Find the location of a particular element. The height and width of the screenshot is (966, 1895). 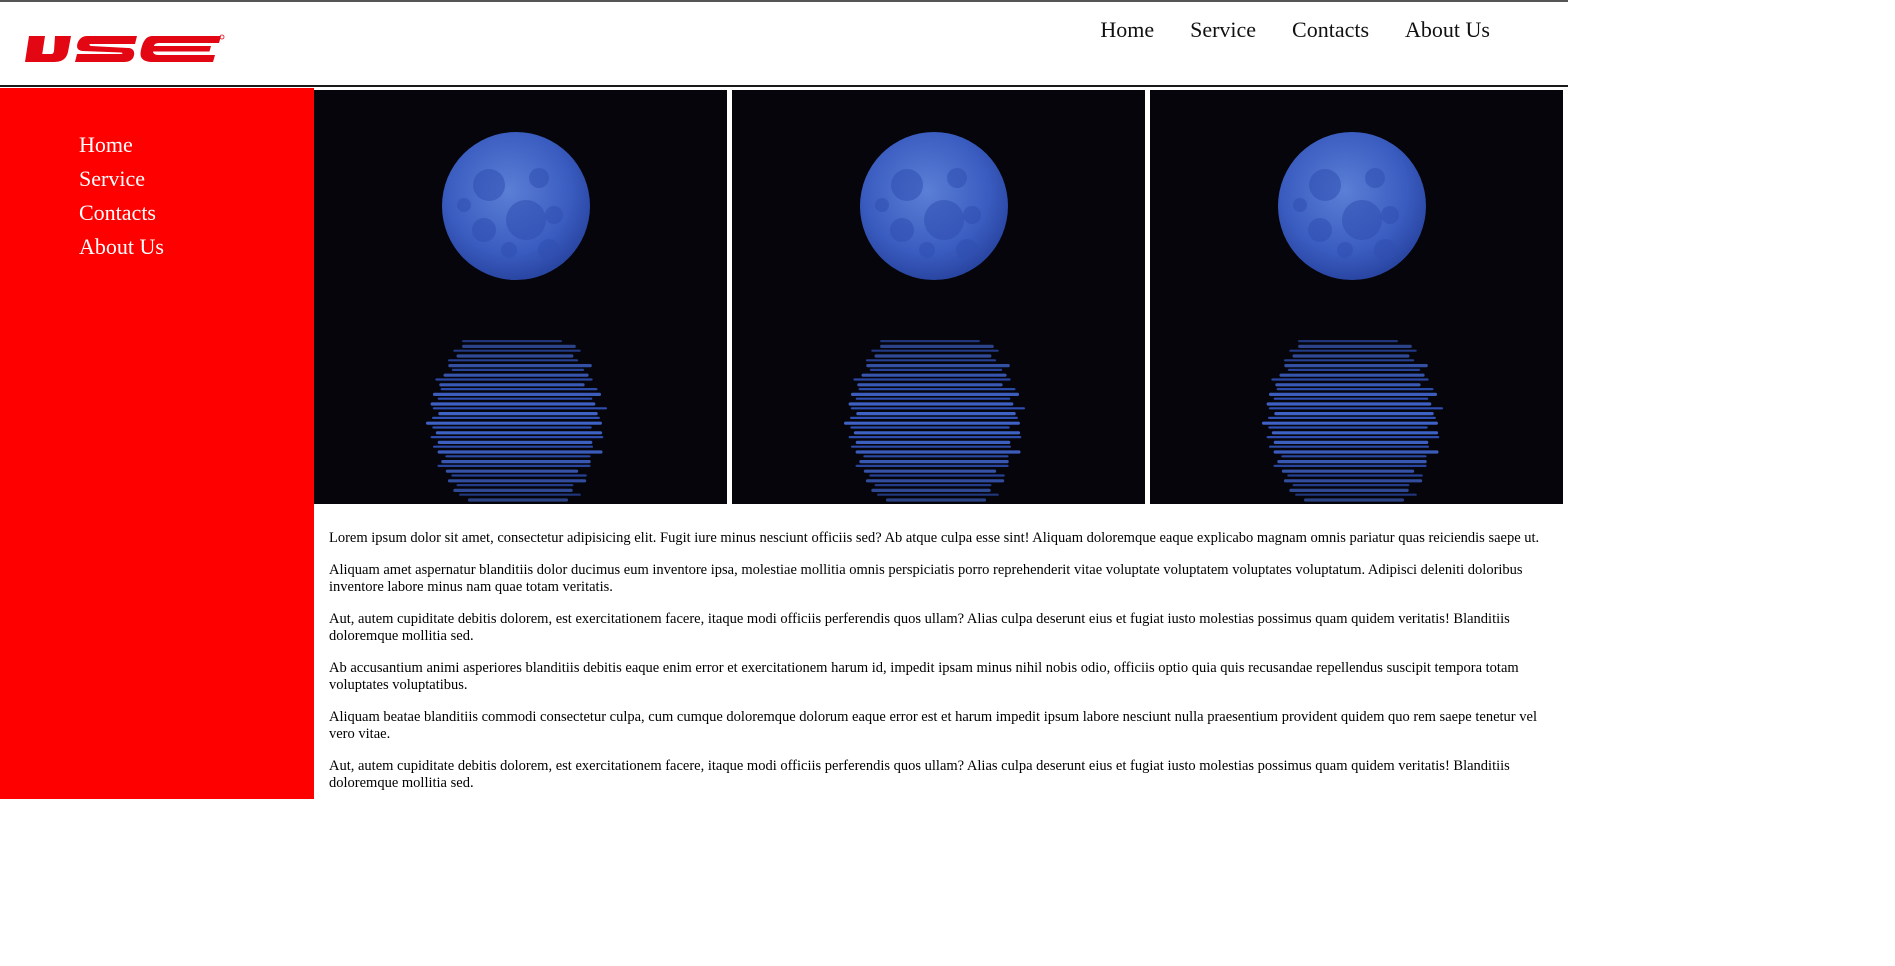

top-nav: Home Service Contacts About Us is located at coordinates (1295, 30).